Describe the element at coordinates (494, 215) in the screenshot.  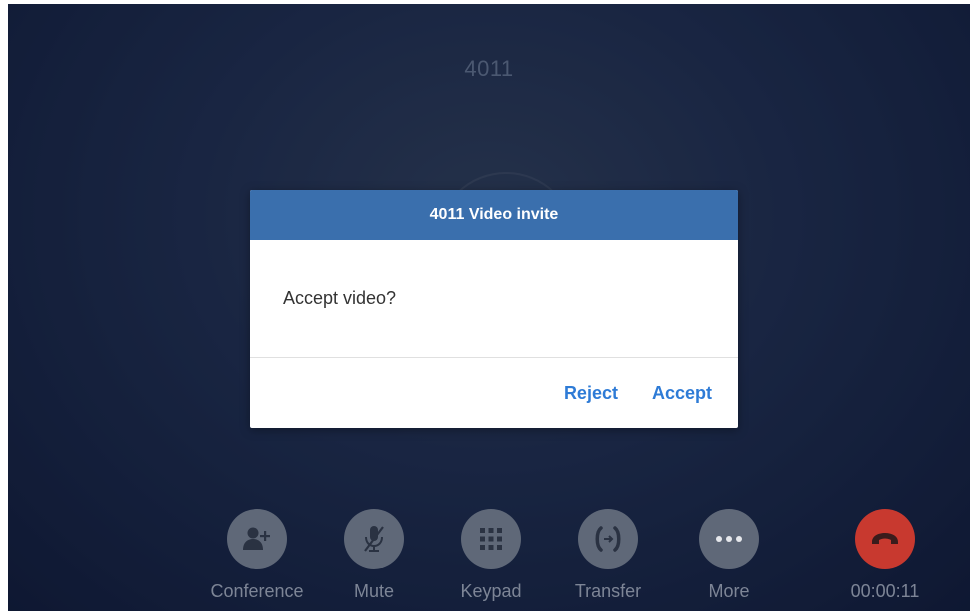
I see `dialog-title: 4011 Video invite` at that location.